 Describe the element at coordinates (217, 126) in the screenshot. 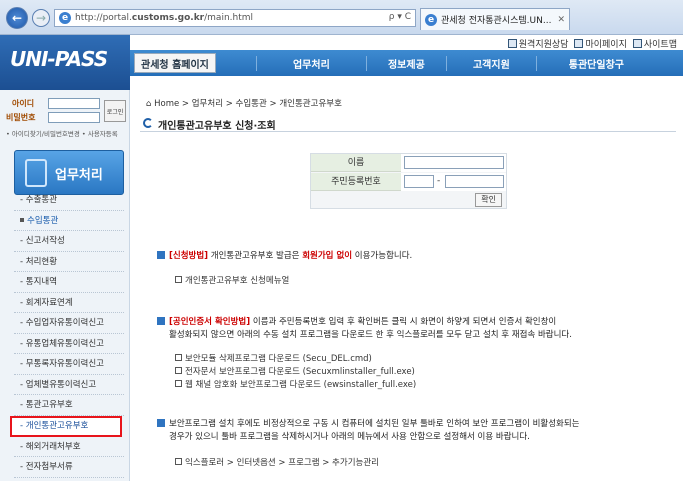

I see `page-title: 개인통관고유부호 신청·조회` at that location.